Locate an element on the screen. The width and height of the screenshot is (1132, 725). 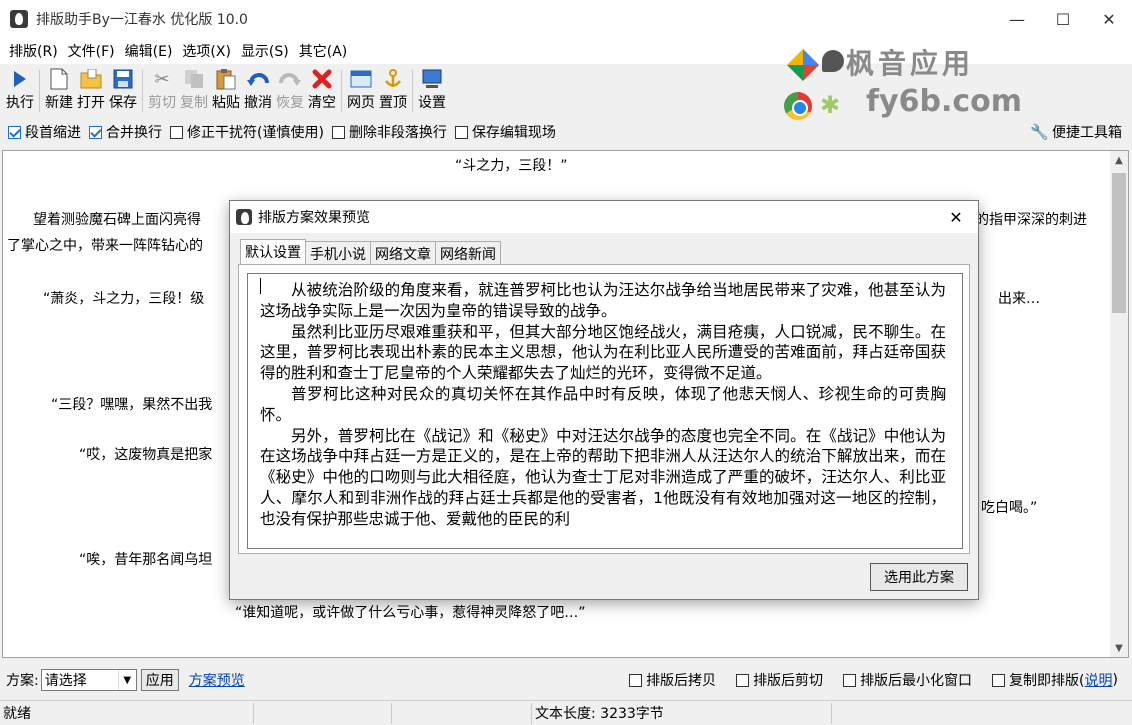
scroll-thumb is located at coordinates (1119, 243).